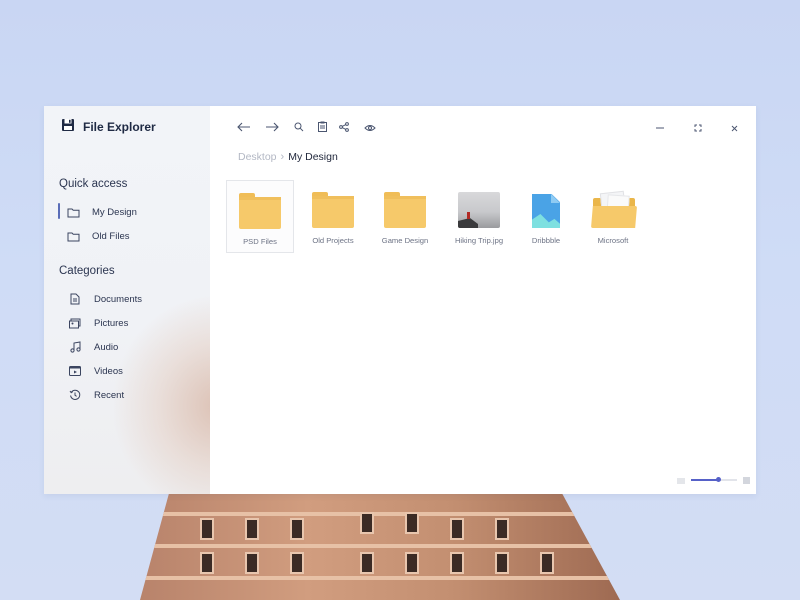  What do you see at coordinates (87, 271) in the screenshot?
I see `categories-title: Categories` at bounding box center [87, 271].